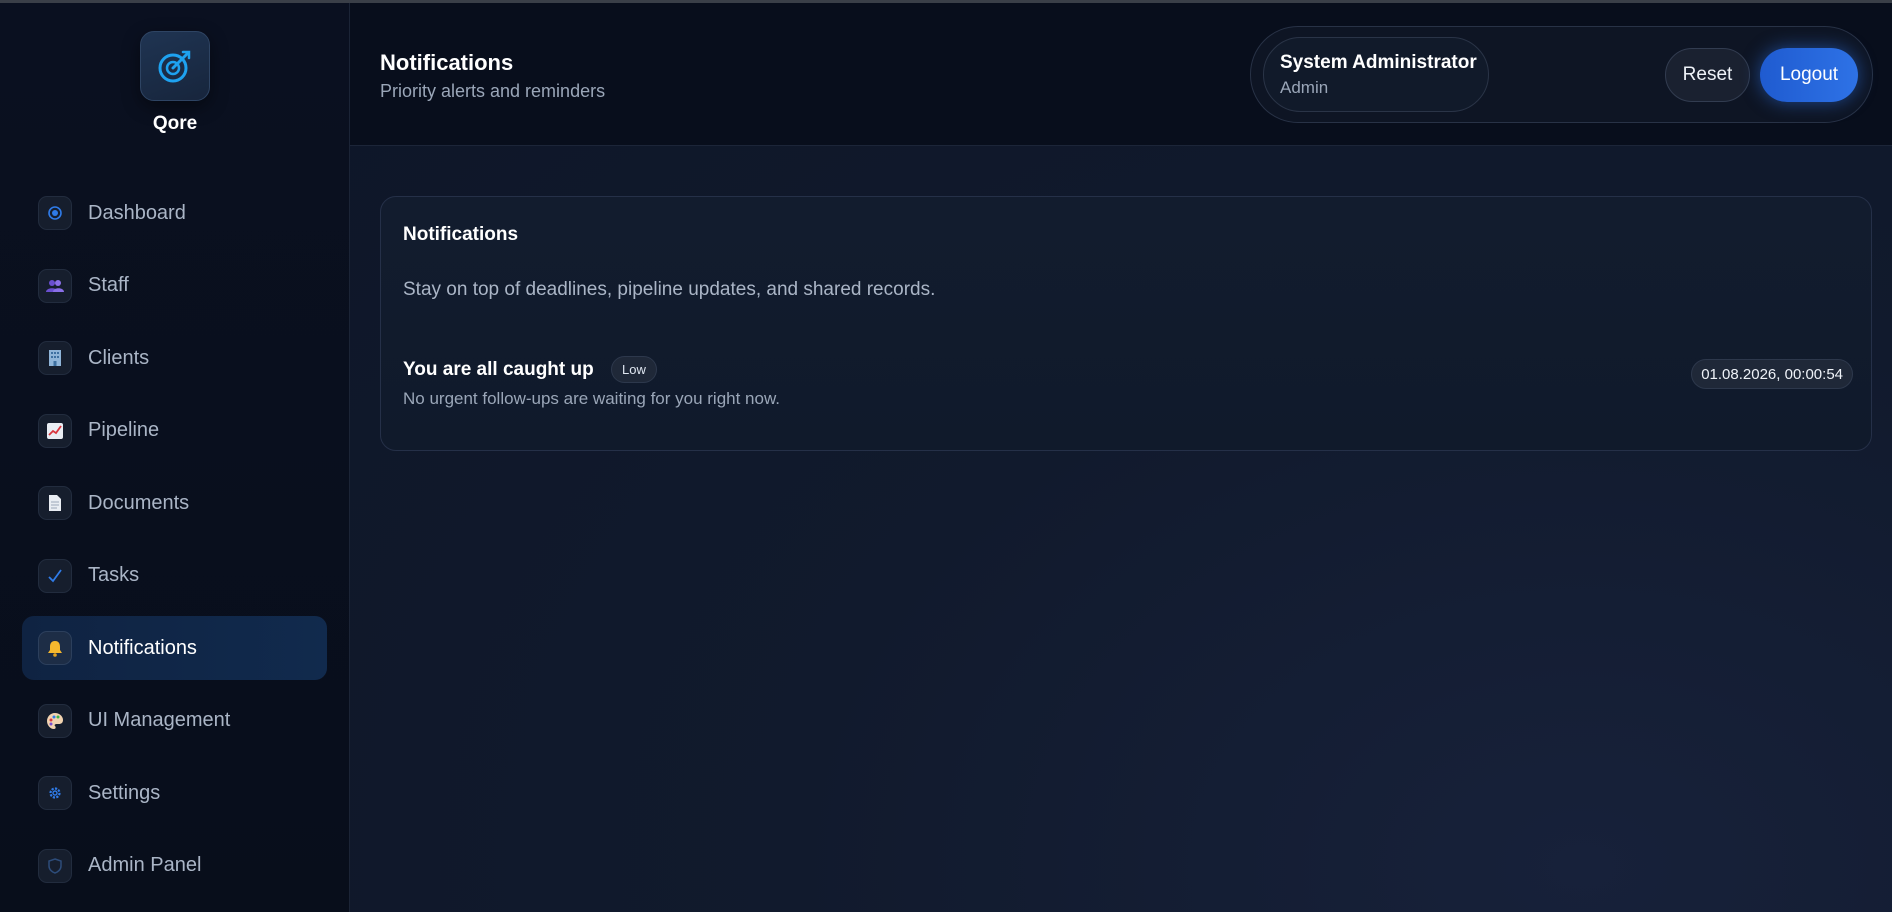 The width and height of the screenshot is (1892, 912). I want to click on sidebar-item-ui-management: UI Management, so click(174, 721).